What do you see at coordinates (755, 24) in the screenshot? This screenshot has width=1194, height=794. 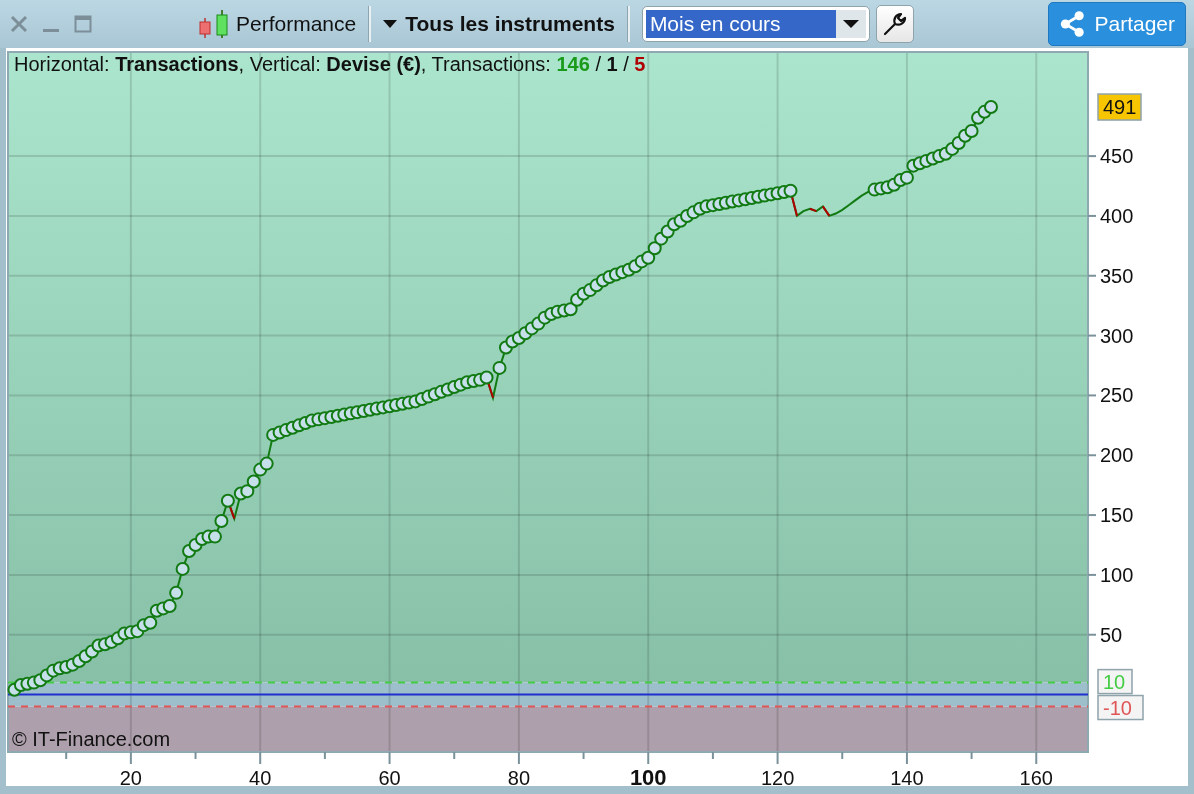 I see `period-dropdown: Mois en cours` at bounding box center [755, 24].